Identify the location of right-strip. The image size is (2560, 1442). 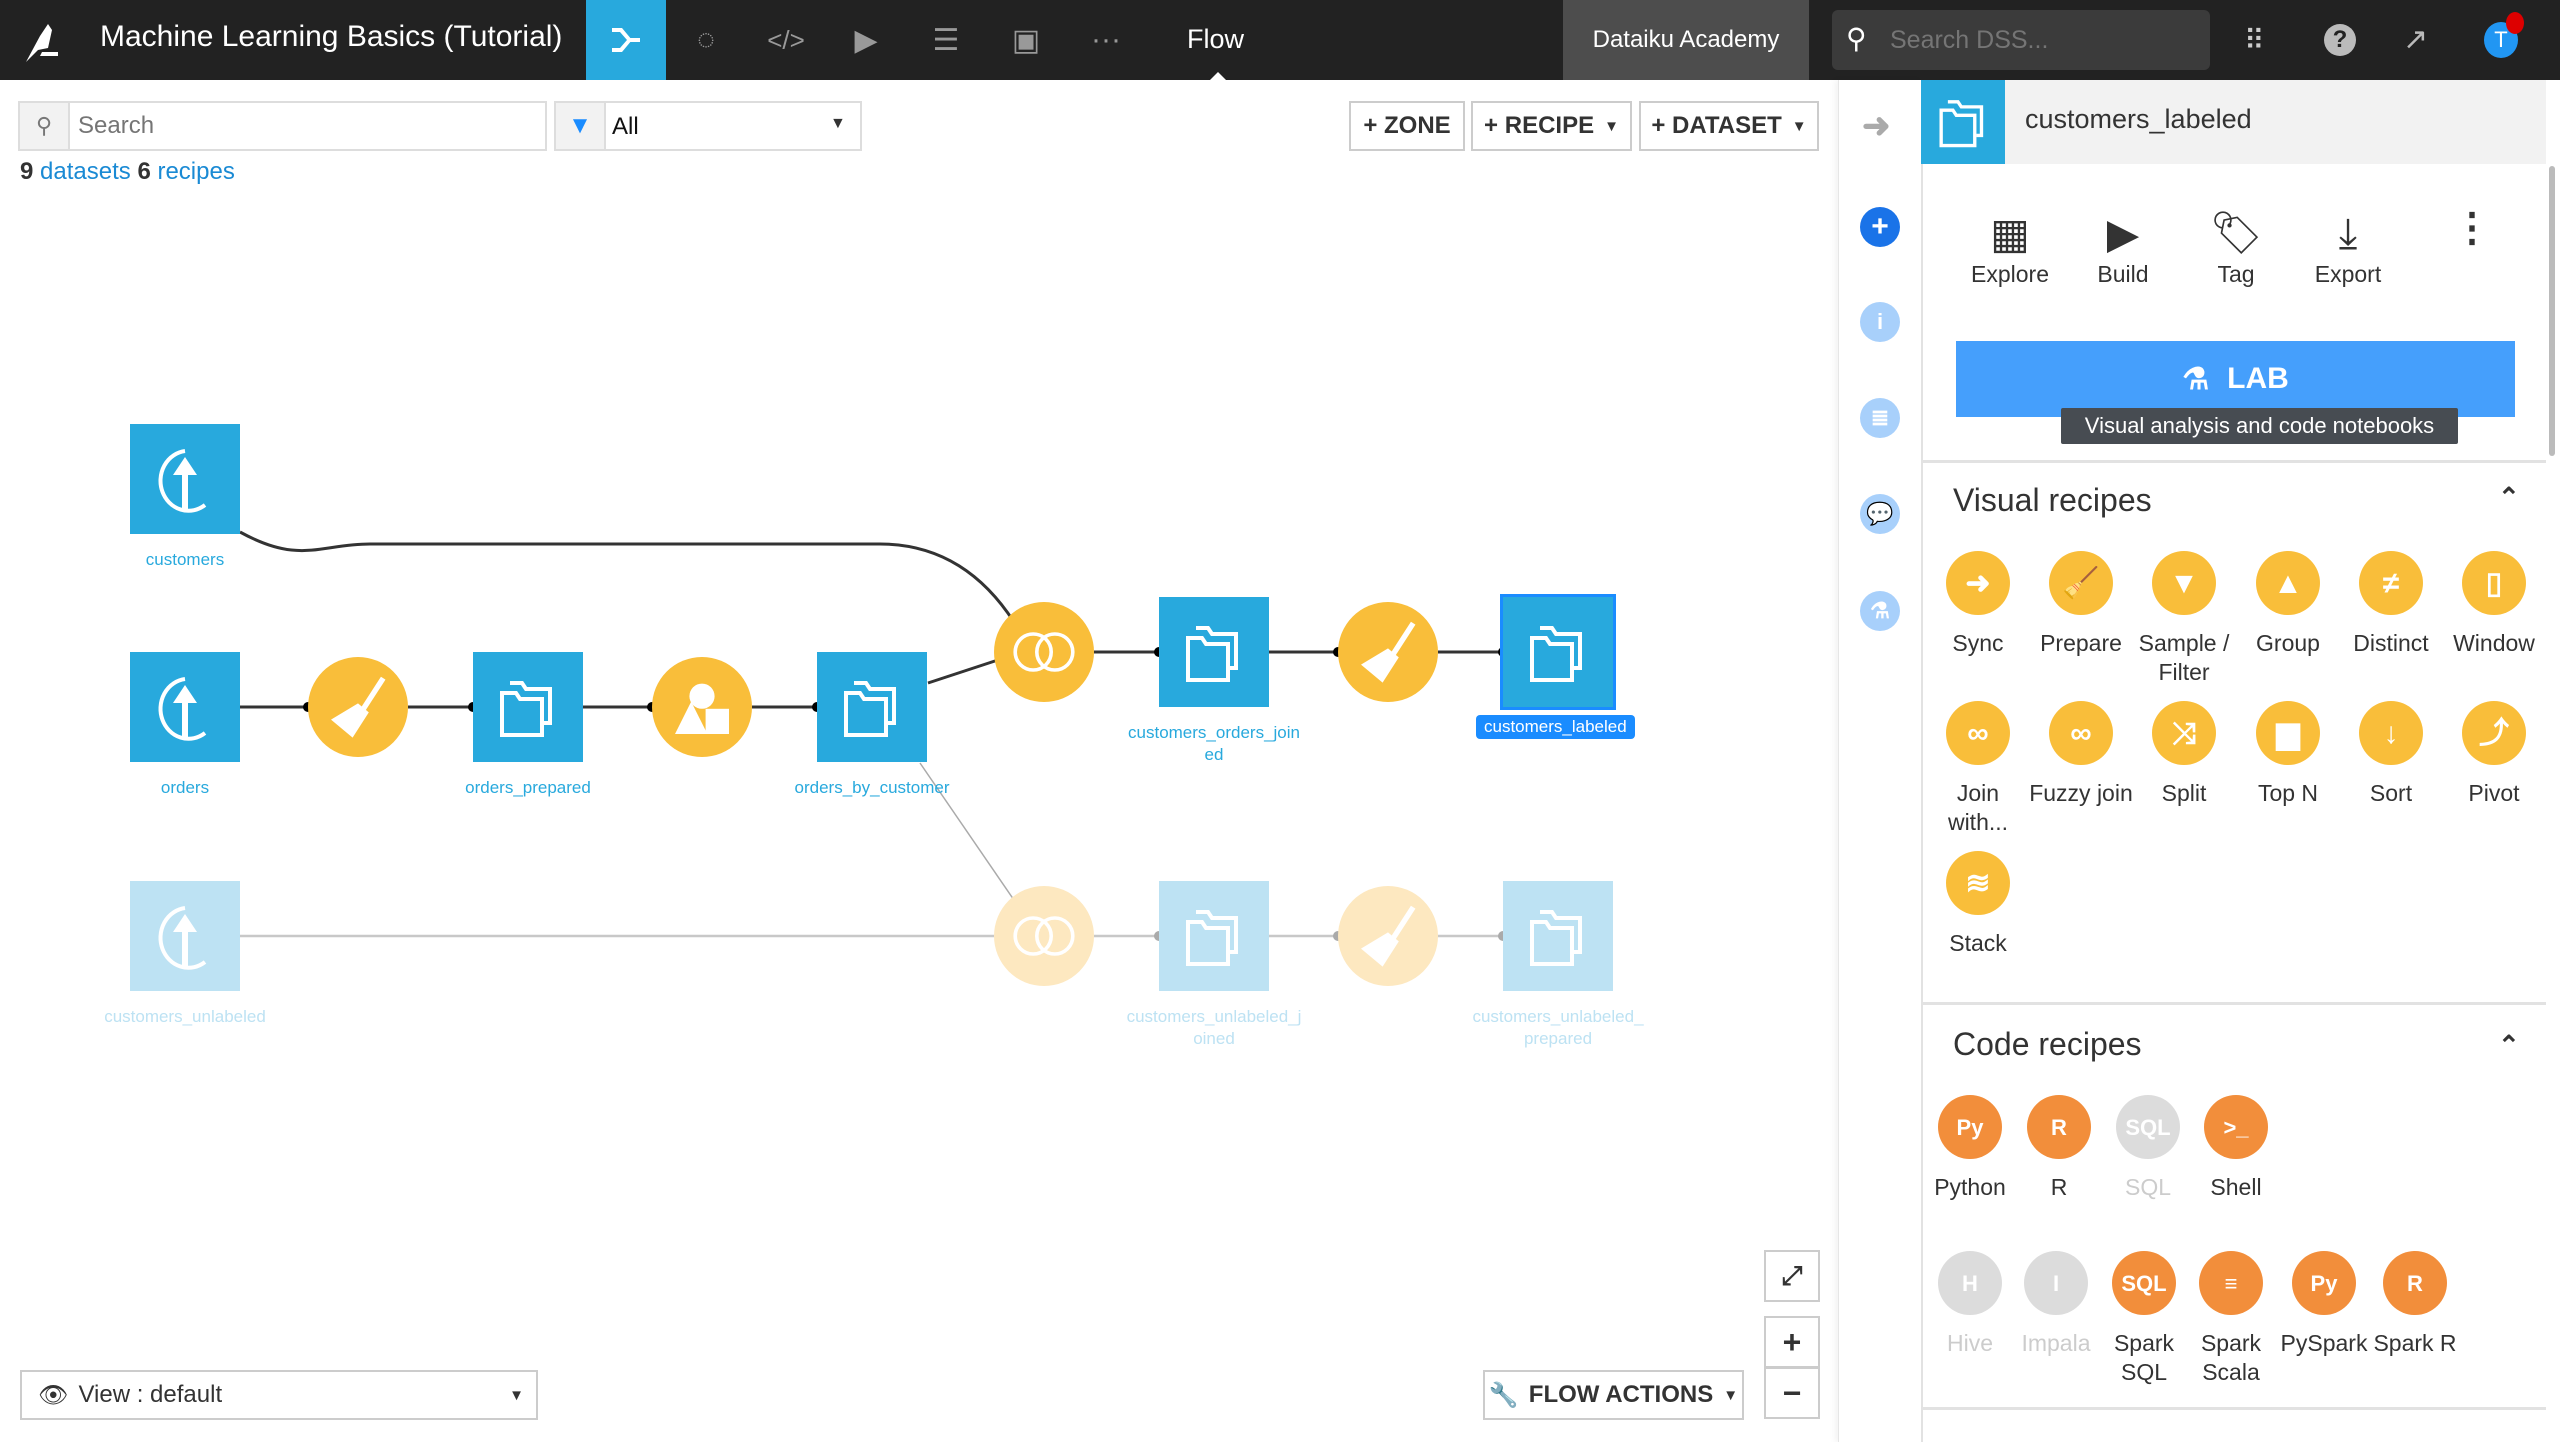
(1879, 761).